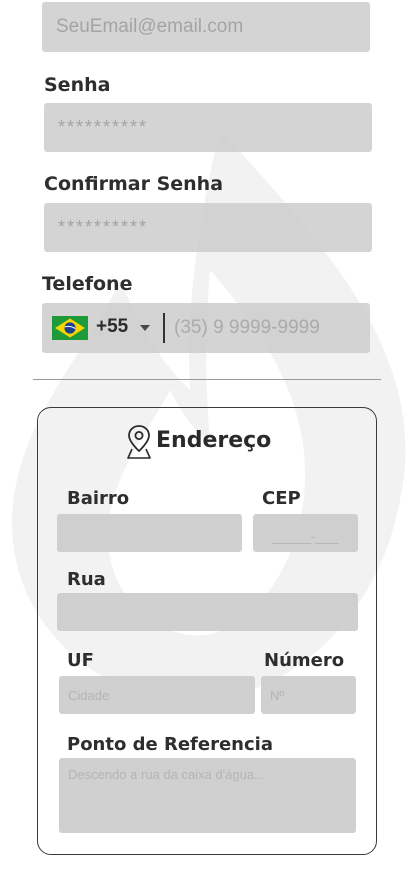  I want to click on senha-label: Senha, so click(77, 85).